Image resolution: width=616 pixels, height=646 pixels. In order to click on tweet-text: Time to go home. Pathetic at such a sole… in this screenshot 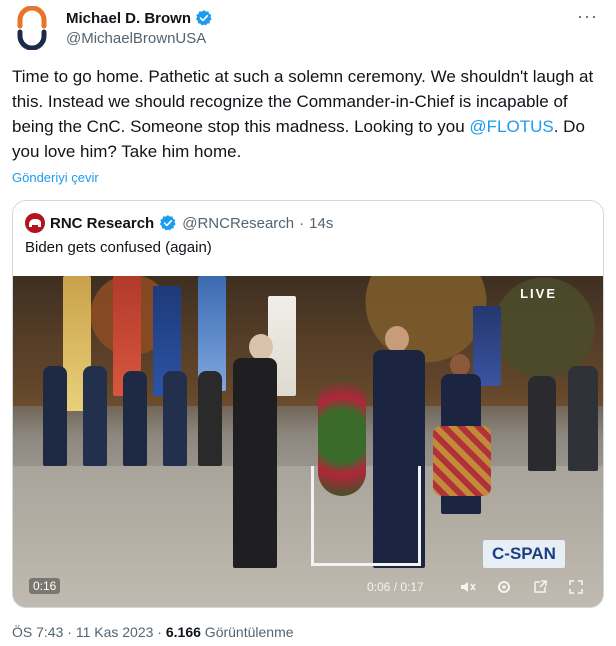, I will do `click(307, 114)`.